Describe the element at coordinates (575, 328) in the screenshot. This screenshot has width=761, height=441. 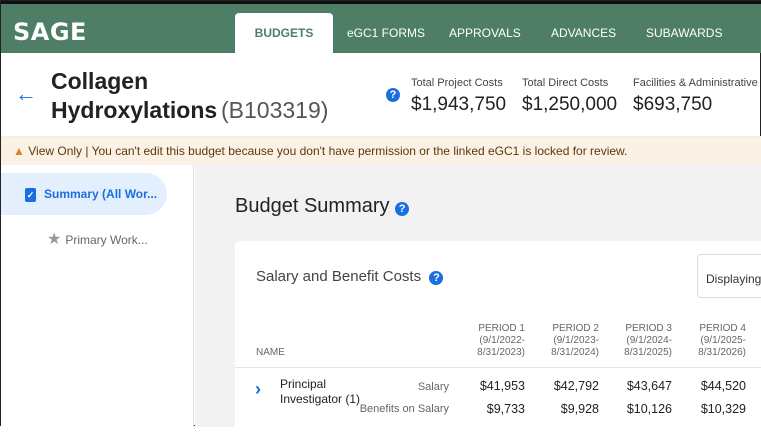
I see `period-label: PERIOD 2` at that location.